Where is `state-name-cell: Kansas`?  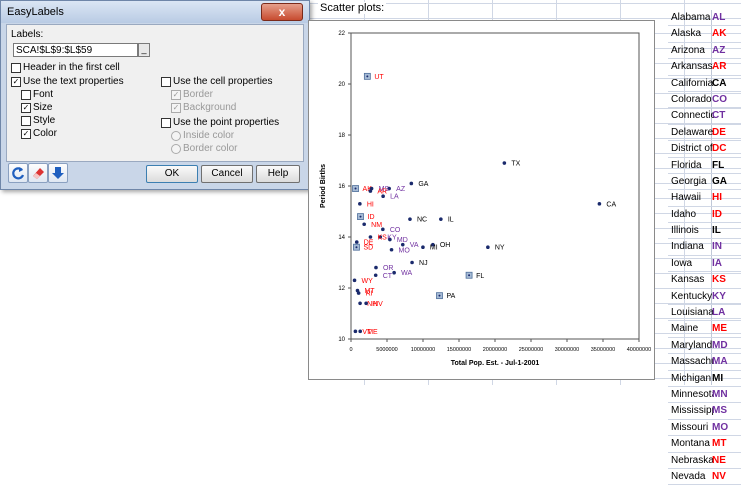
state-name-cell: Kansas is located at coordinates (692, 279).